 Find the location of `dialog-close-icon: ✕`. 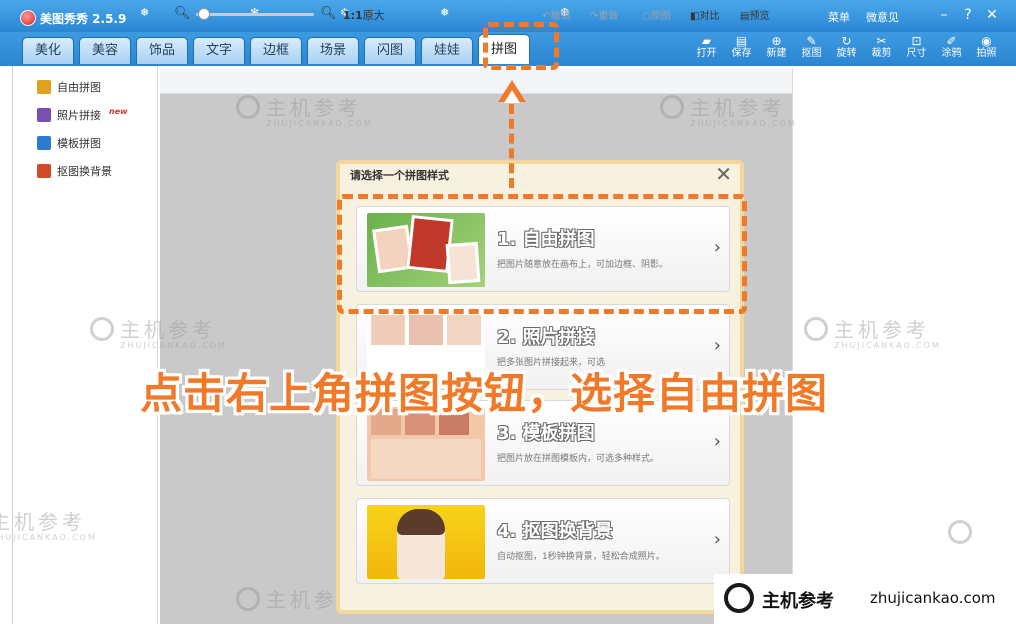

dialog-close-icon: ✕ is located at coordinates (723, 174).